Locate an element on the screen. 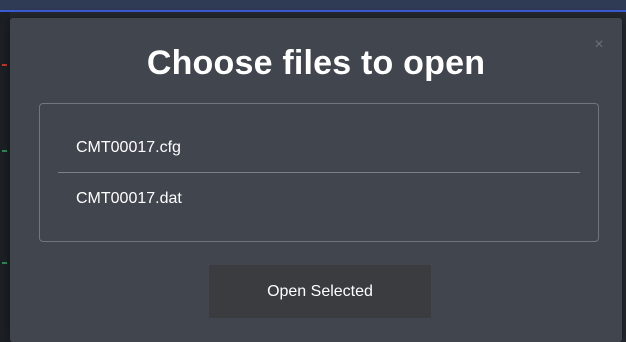 The image size is (626, 342). left-marker-green is located at coordinates (4, 151).